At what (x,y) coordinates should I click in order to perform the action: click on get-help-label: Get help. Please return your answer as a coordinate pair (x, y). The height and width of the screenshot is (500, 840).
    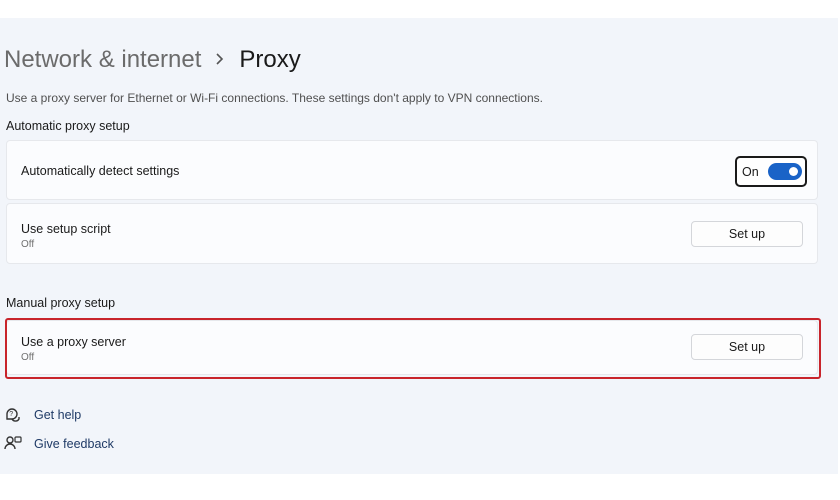
    Looking at the image, I should click on (58, 414).